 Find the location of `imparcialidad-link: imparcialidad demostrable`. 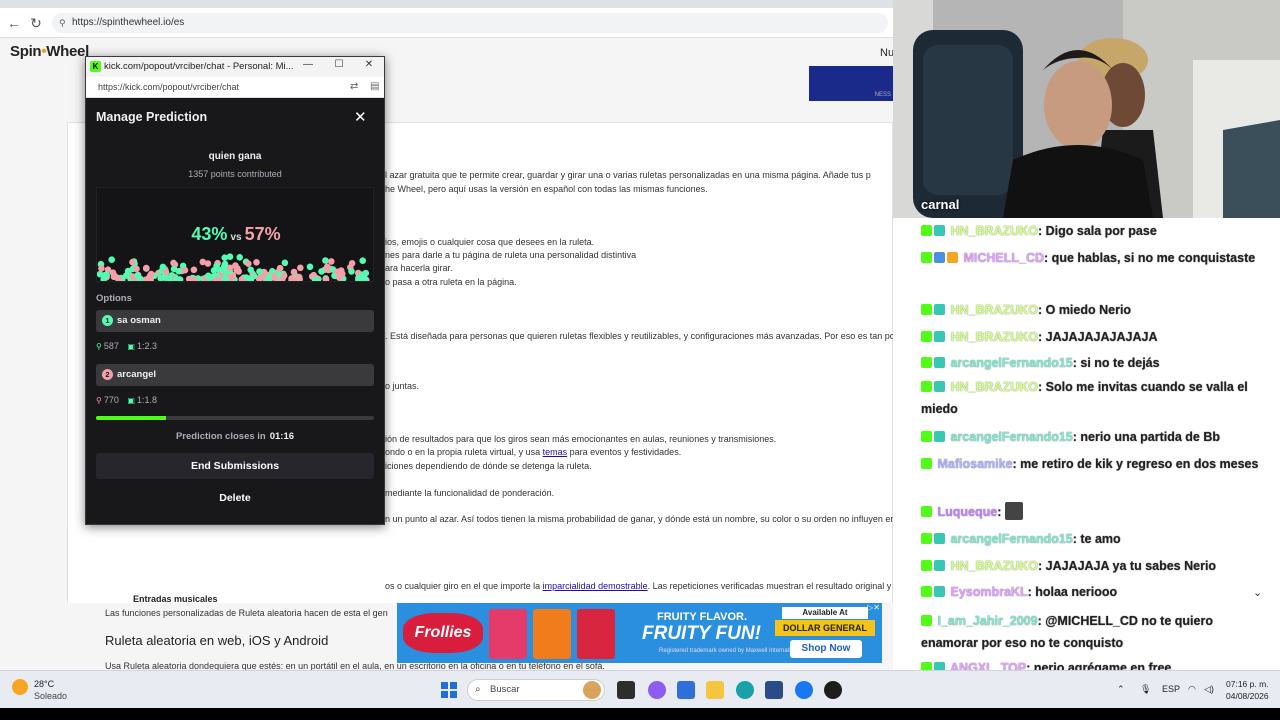

imparcialidad-link: imparcialidad demostrable is located at coordinates (595, 586).